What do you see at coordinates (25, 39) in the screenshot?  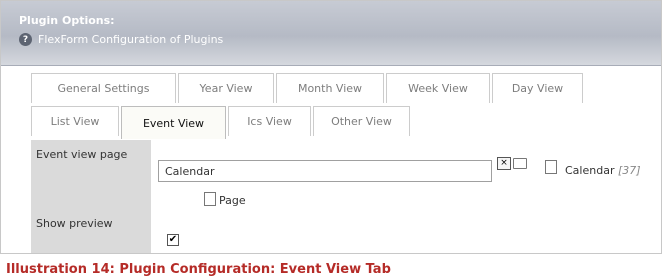 I see `help-icon: ?` at bounding box center [25, 39].